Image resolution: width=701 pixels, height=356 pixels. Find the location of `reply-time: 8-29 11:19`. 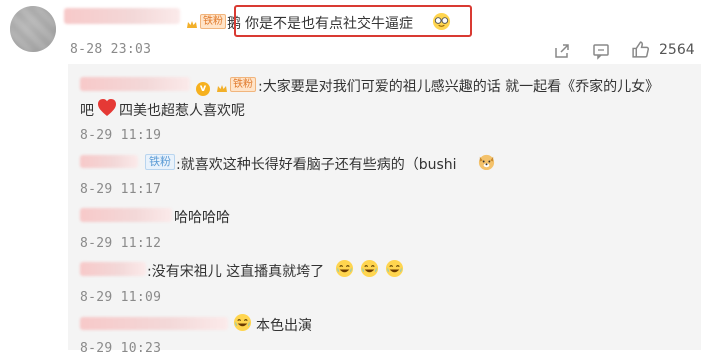

reply-time: 8-29 11:19 is located at coordinates (121, 135).